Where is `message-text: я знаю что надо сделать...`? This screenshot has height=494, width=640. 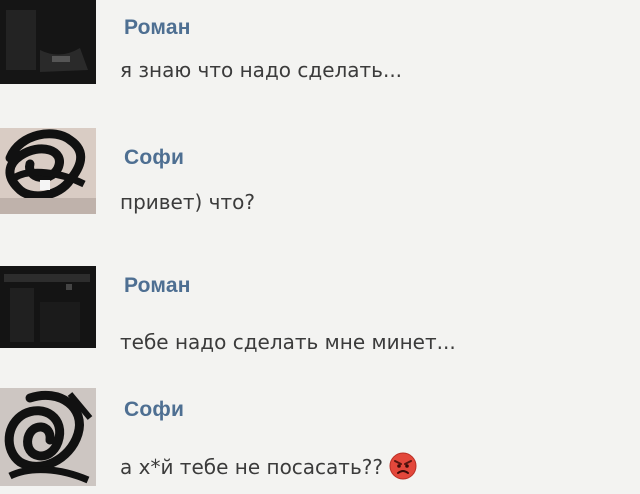 message-text: я знаю что надо сделать... is located at coordinates (261, 70).